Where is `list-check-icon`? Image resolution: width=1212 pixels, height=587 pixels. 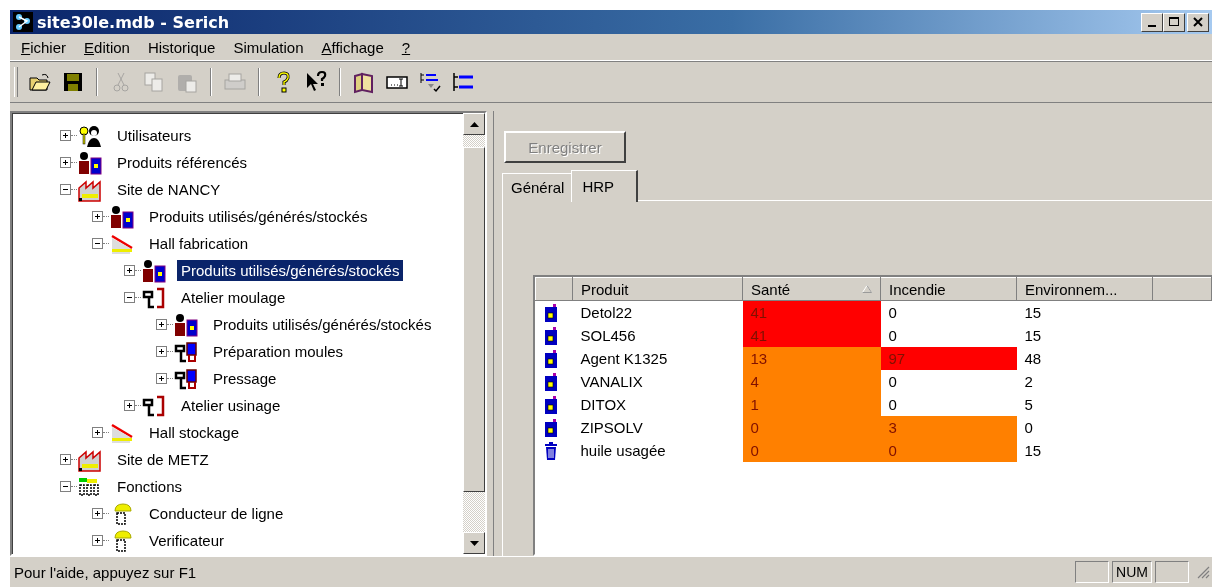 list-check-icon is located at coordinates (430, 82).